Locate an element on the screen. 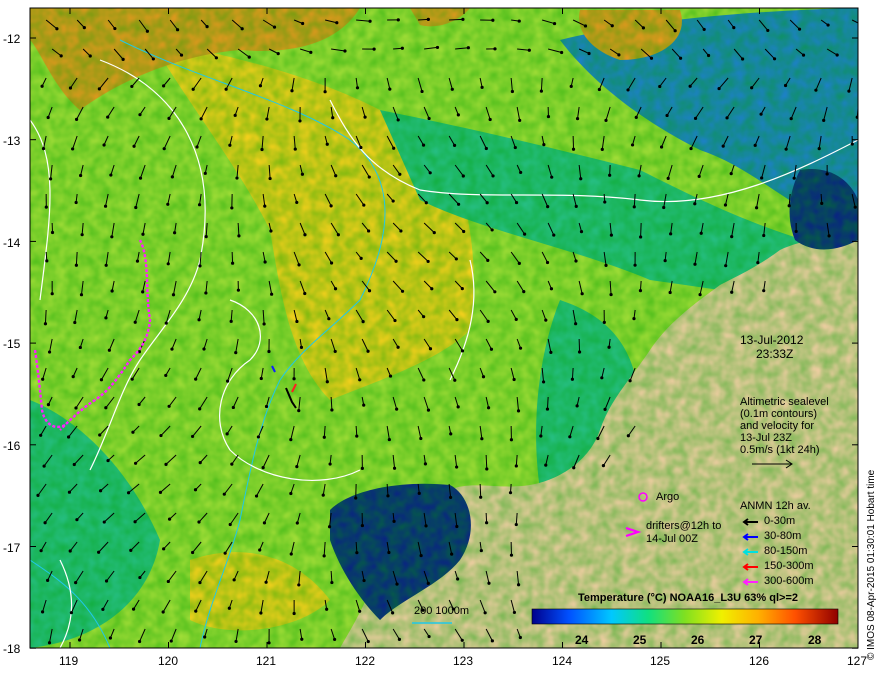 The width and height of the screenshot is (880, 680). x-tick-label: 119 is located at coordinates (69, 661).